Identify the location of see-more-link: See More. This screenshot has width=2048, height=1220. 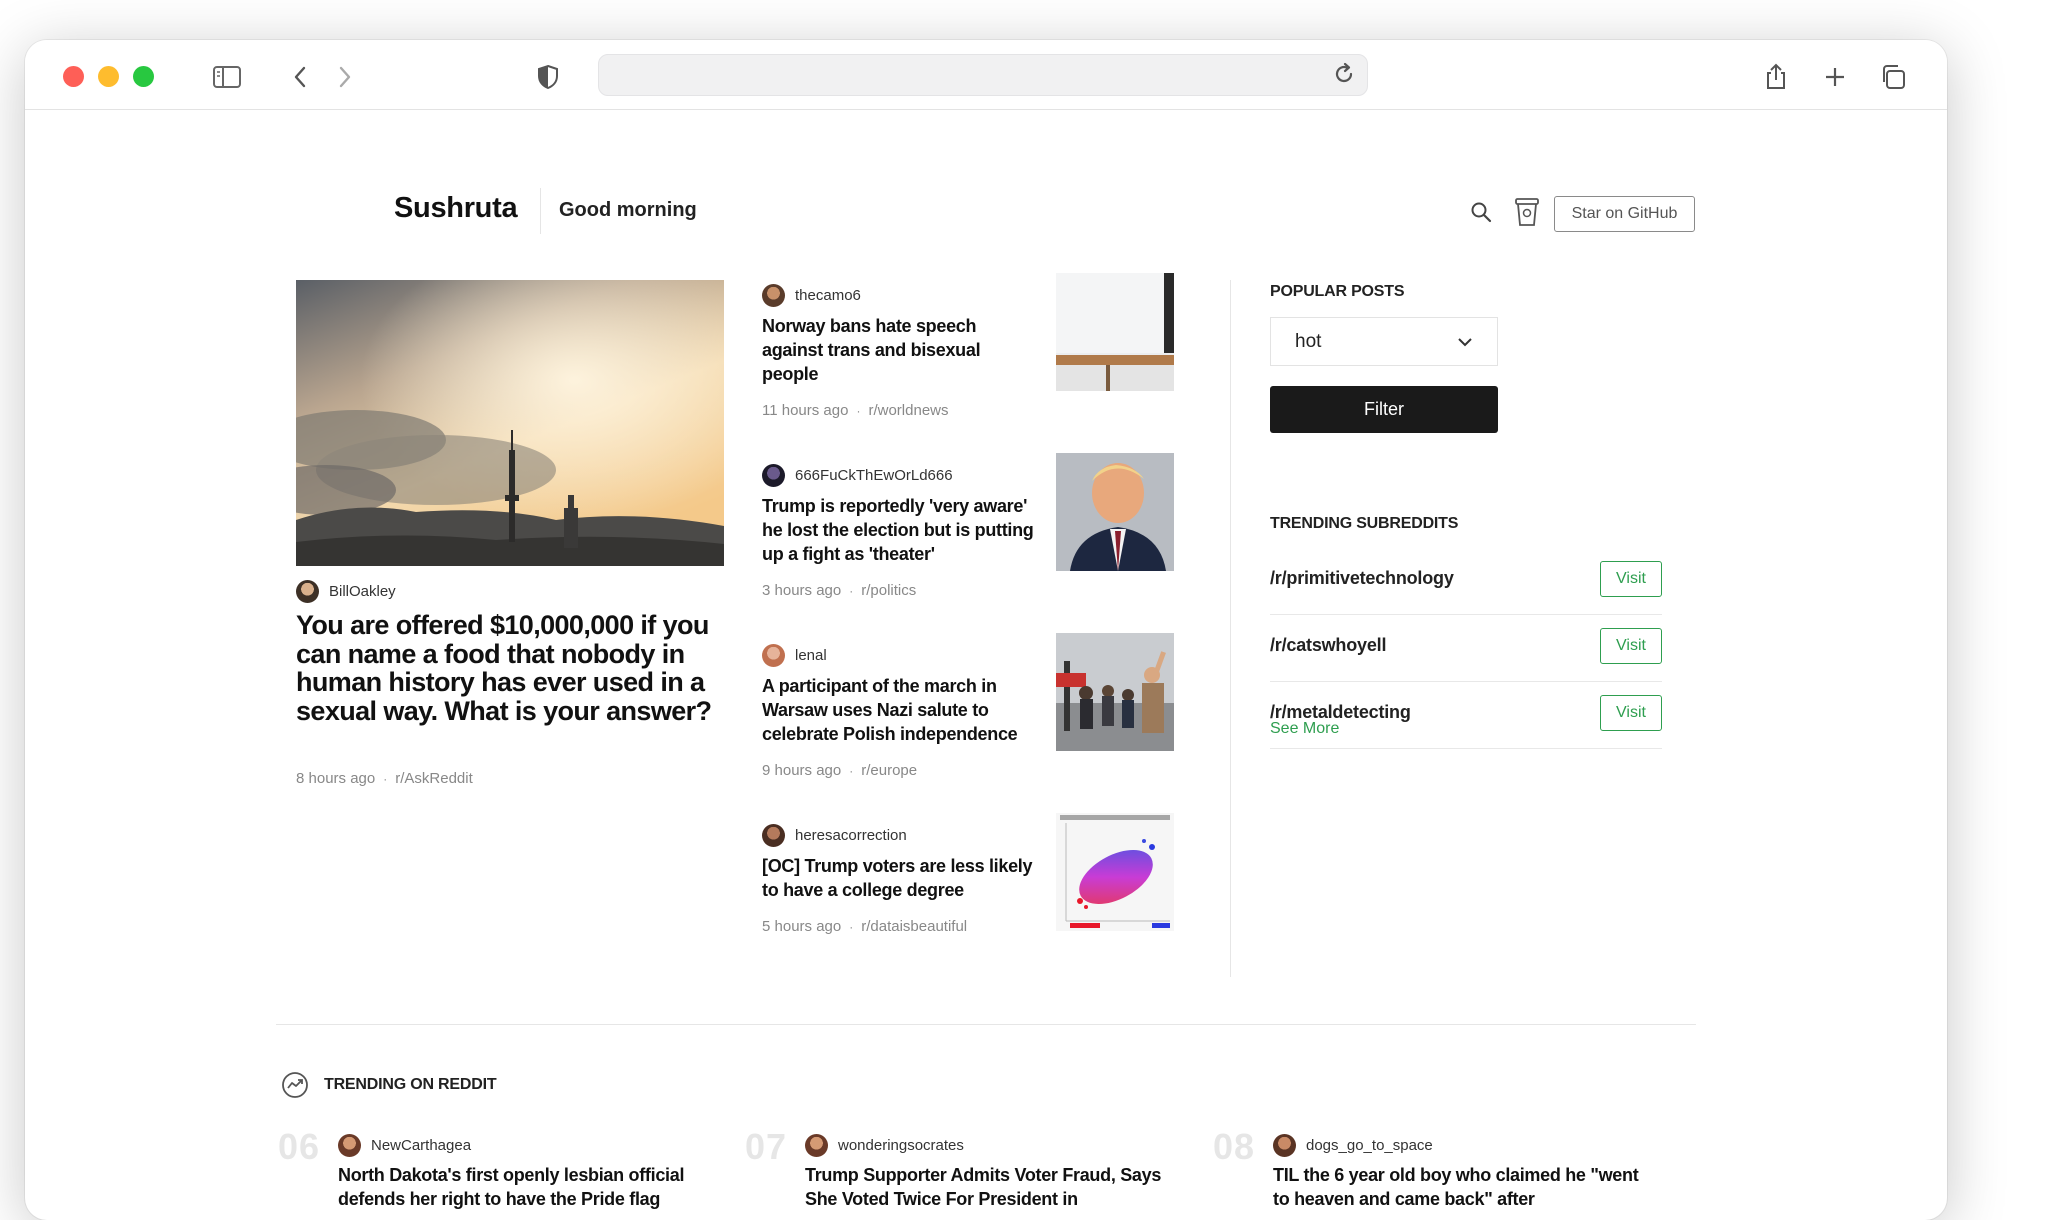
(1304, 729).